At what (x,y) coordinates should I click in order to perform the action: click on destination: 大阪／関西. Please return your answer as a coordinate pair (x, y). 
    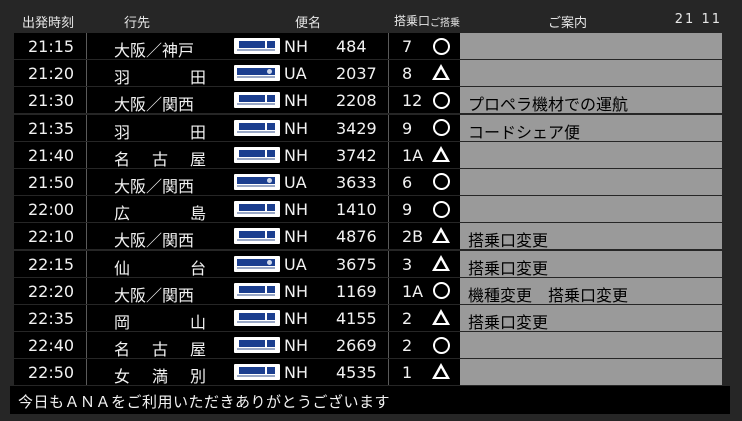
    Looking at the image, I should click on (154, 186).